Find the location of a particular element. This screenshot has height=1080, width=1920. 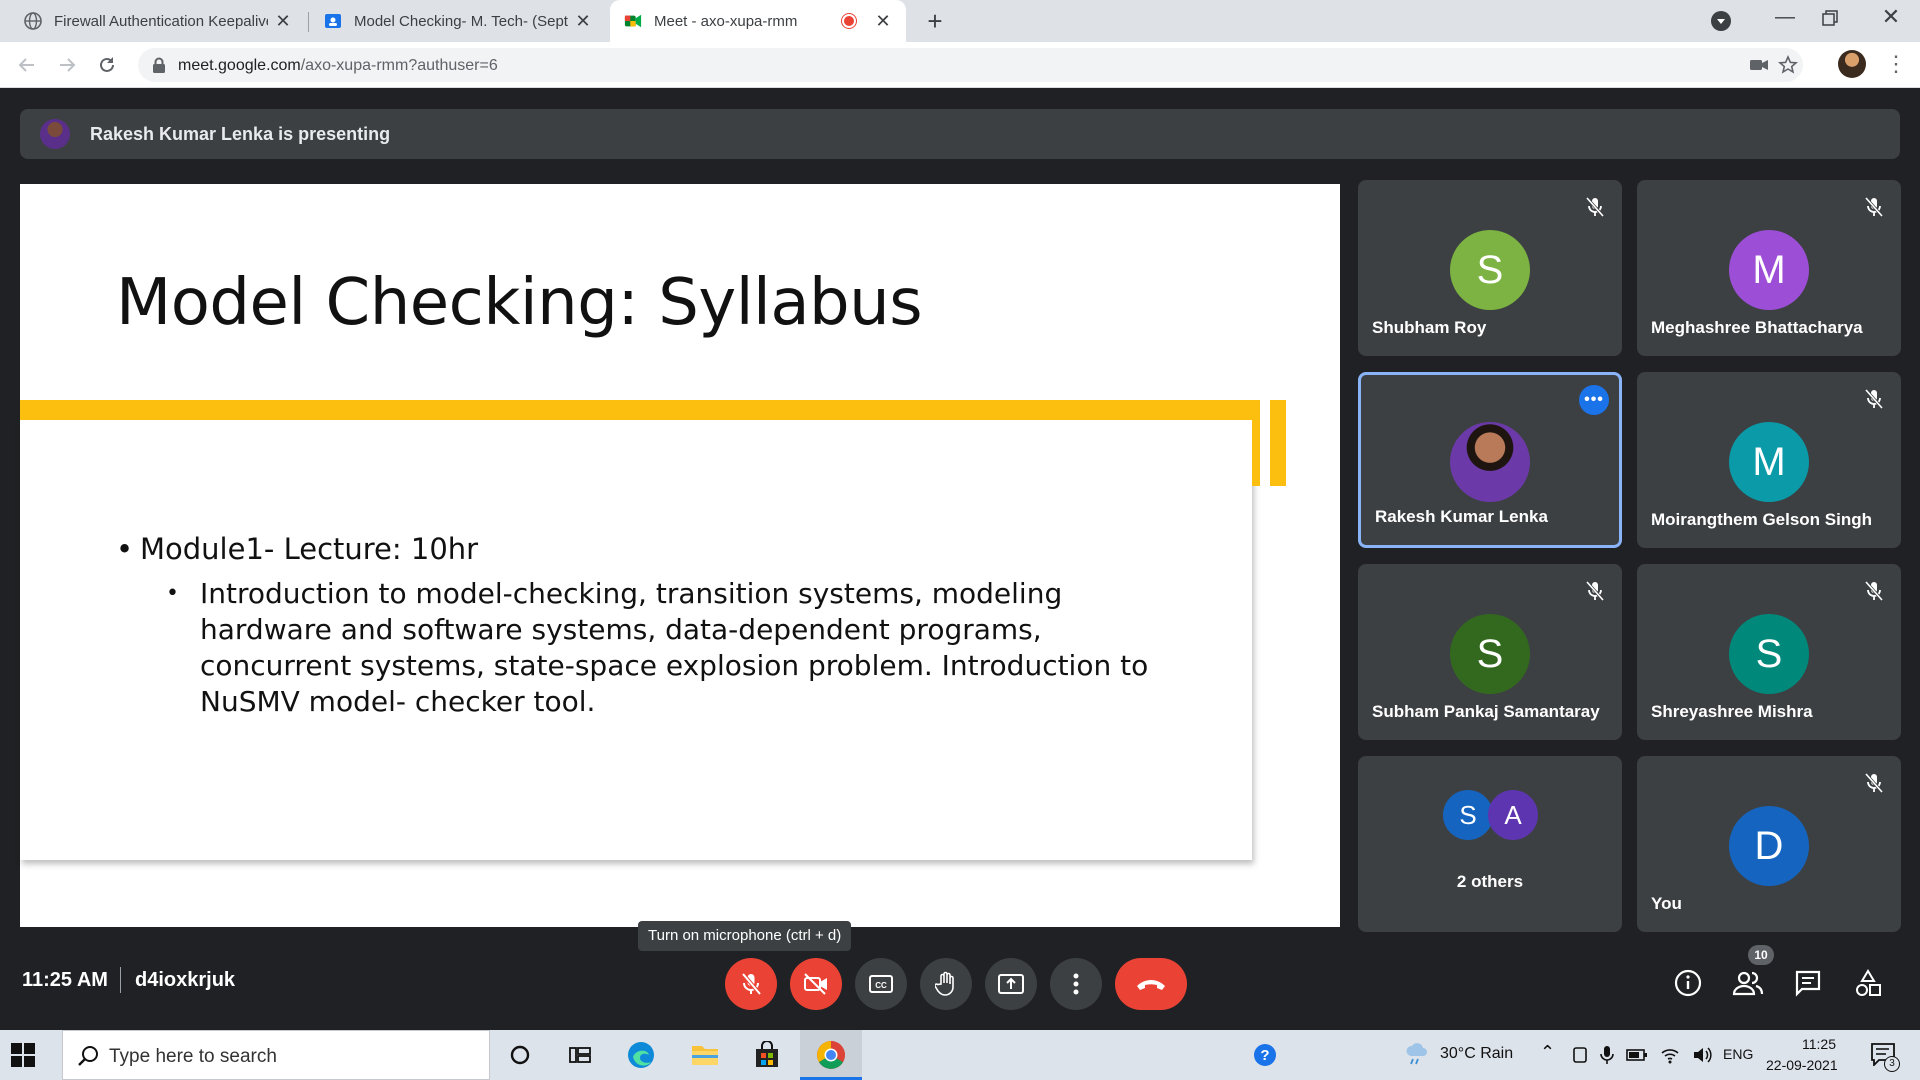

participant-tile-presenter: ••• Rakesh Kumar Lenka is located at coordinates (1490, 460).